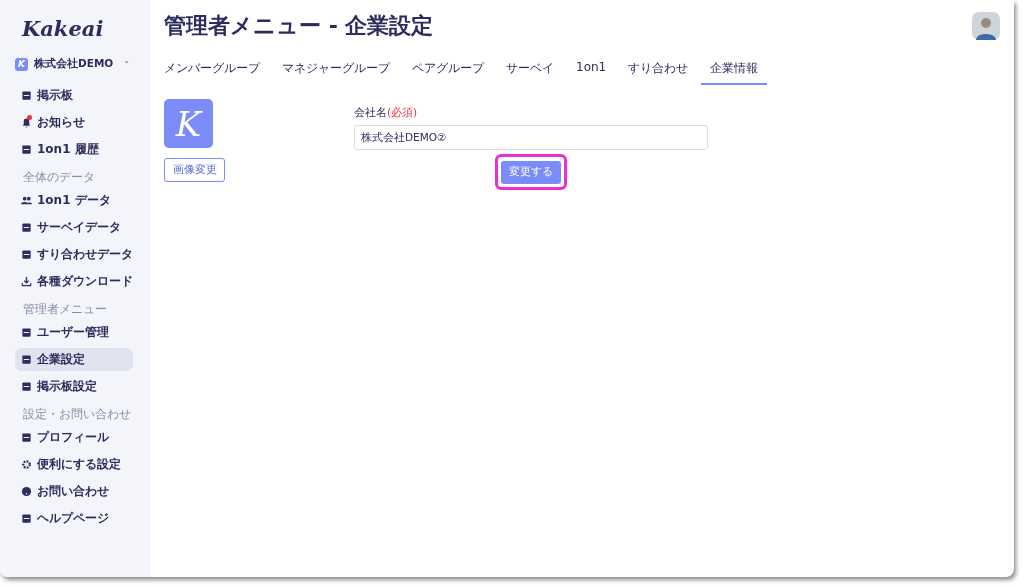 The height and width of the screenshot is (587, 1024). What do you see at coordinates (216, 68) in the screenshot?
I see `tab: メンバーグループ` at bounding box center [216, 68].